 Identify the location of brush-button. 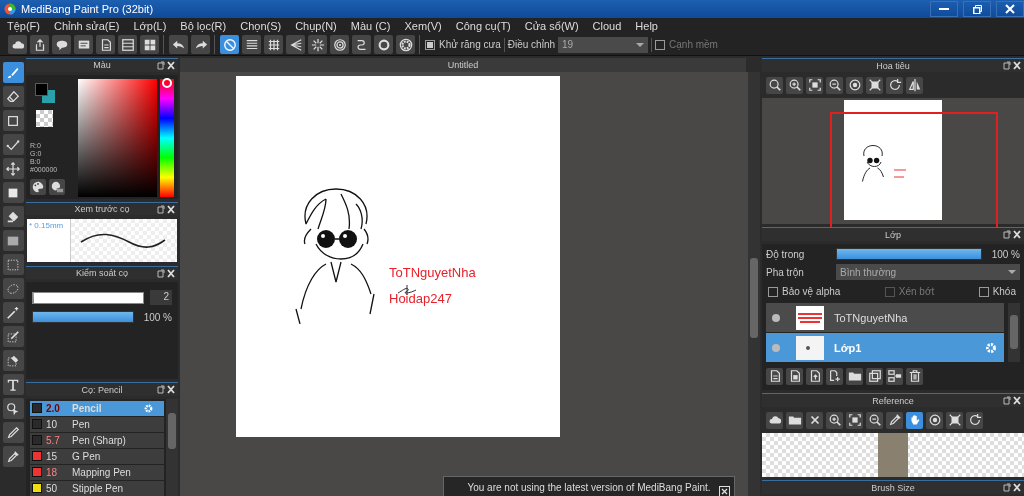
(13, 72).